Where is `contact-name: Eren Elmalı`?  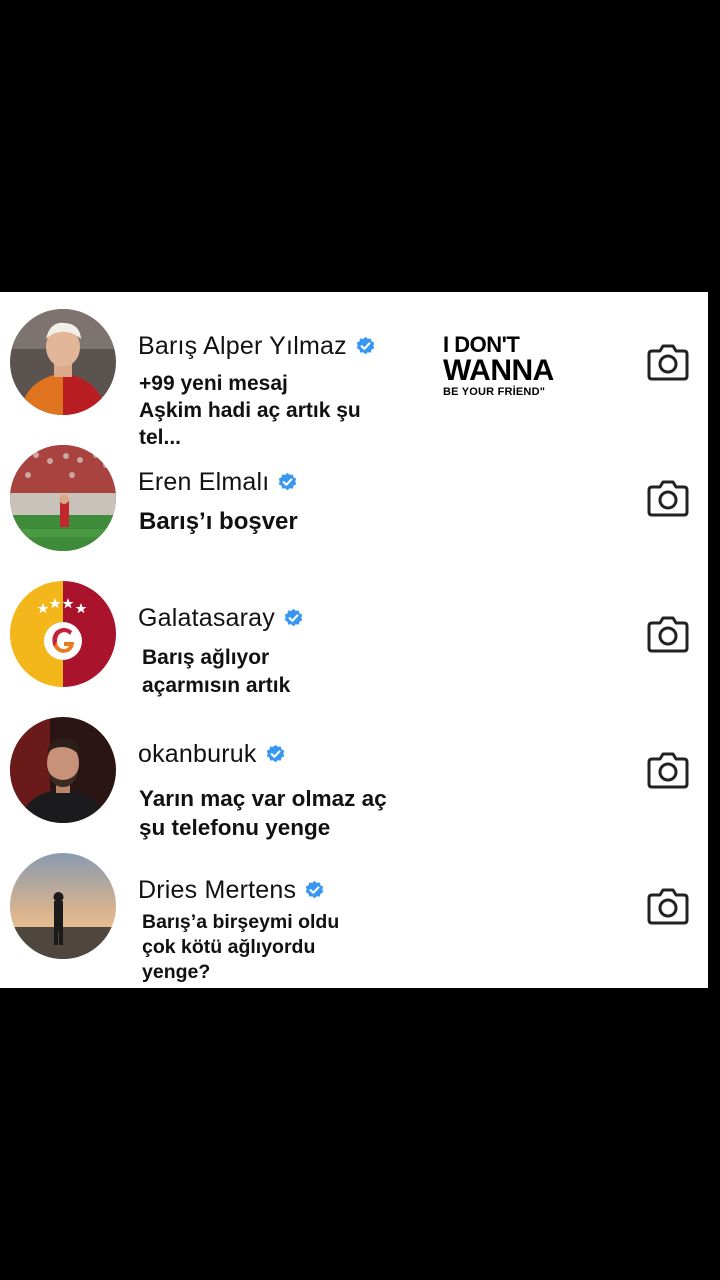 contact-name: Eren Elmalı is located at coordinates (204, 482).